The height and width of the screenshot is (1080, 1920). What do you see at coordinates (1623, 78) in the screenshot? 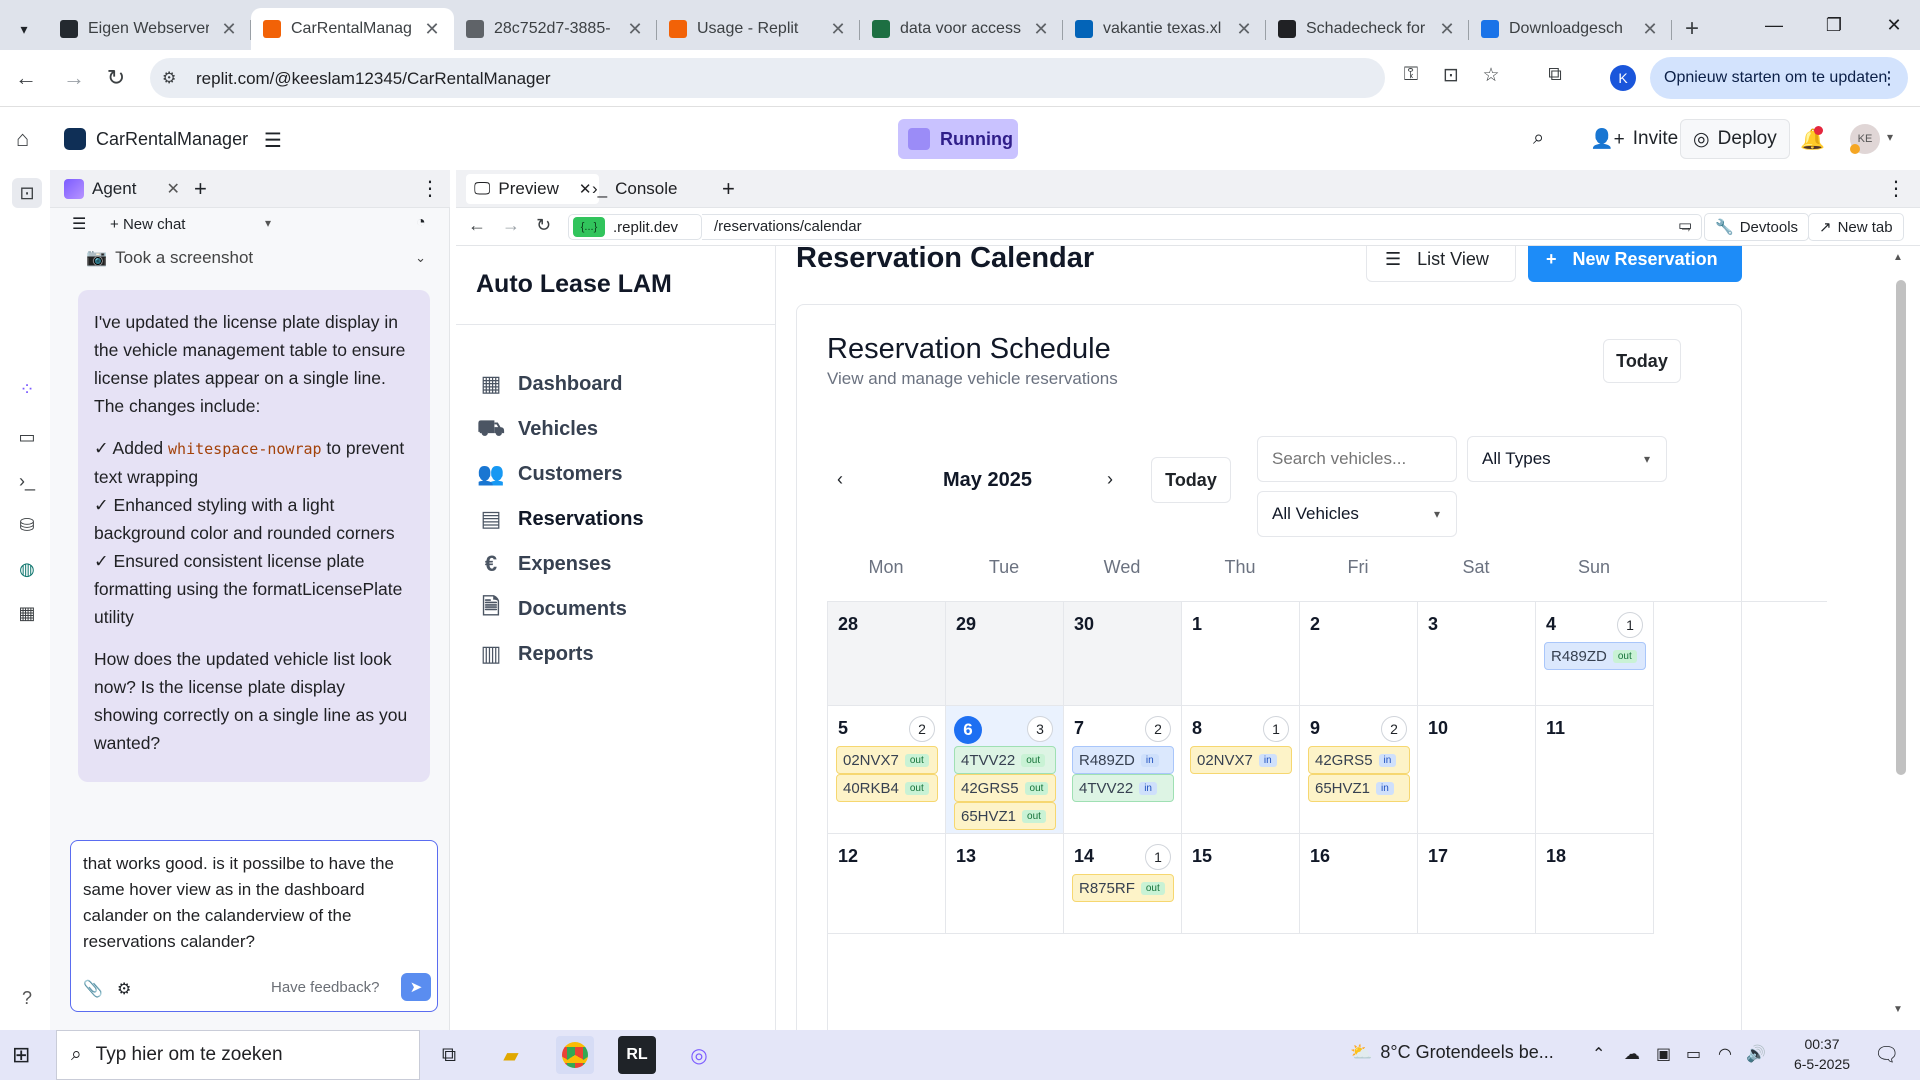
I see `profile-avatar: K` at bounding box center [1623, 78].